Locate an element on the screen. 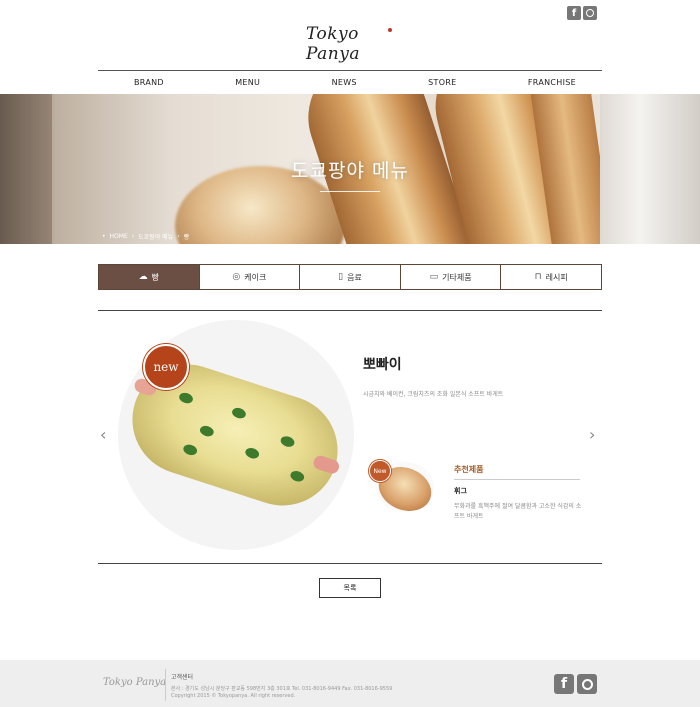 Image resolution: width=700 pixels, height=707 pixels. cake-icon: ◎ is located at coordinates (236, 277).